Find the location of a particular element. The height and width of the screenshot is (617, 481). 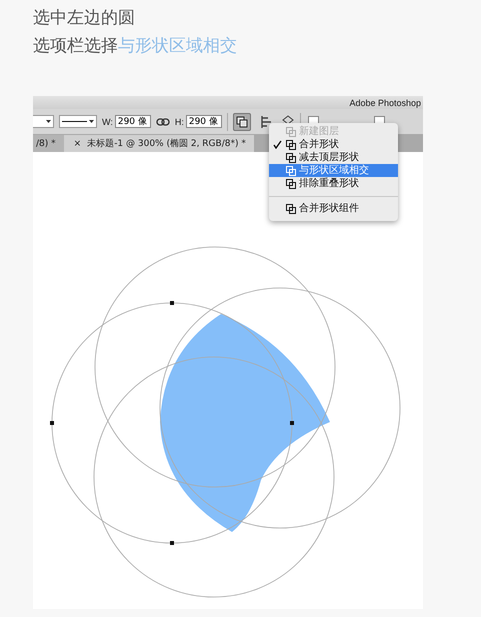

app-title: Adobe Photoshop is located at coordinates (385, 103).